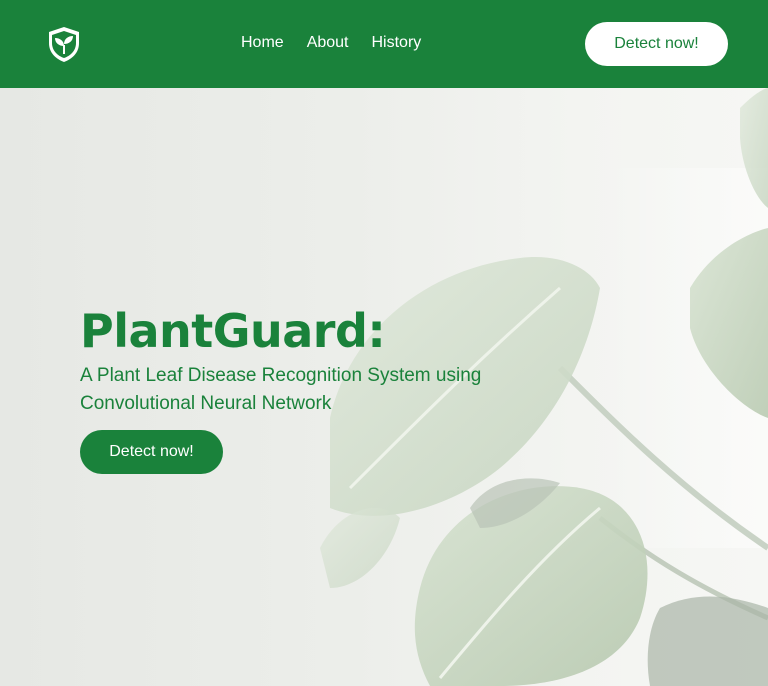 The width and height of the screenshot is (768, 686). Describe the element at coordinates (151, 452) in the screenshot. I see `detect-now-hero-button: Detect now!` at that location.